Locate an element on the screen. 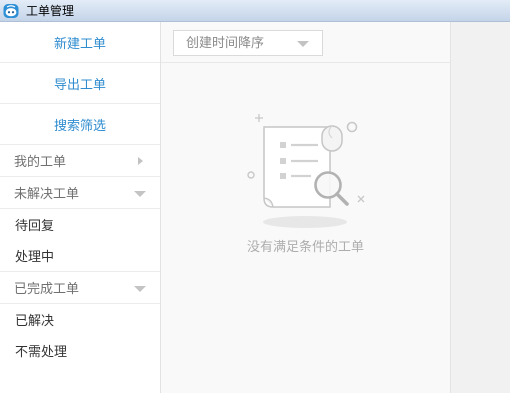 The width and height of the screenshot is (510, 393). group-label: 未解决工单 is located at coordinates (47, 193).